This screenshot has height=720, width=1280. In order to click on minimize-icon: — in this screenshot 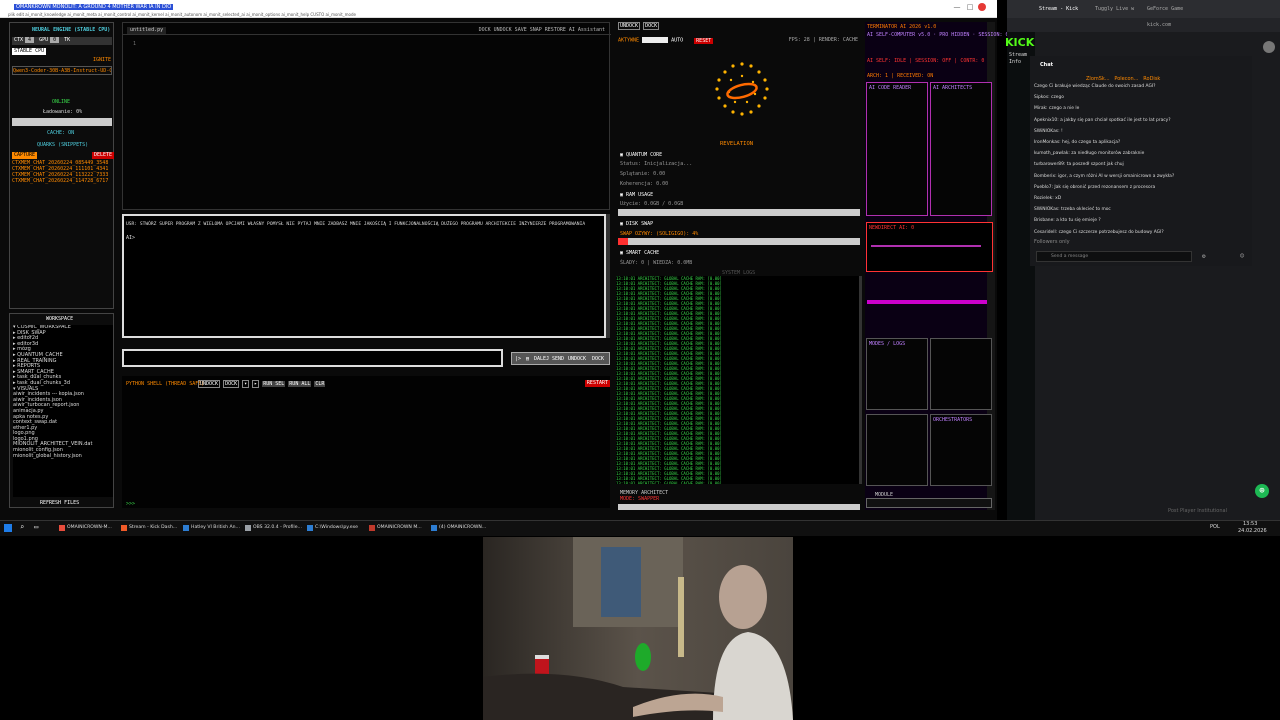, I will do `click(957, 7)`.